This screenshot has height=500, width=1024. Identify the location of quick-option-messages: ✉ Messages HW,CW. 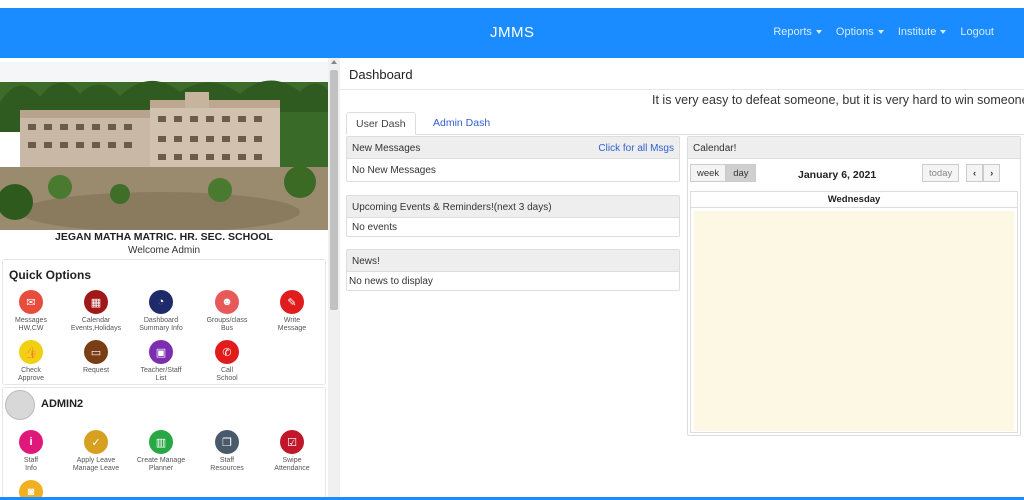
(31, 311).